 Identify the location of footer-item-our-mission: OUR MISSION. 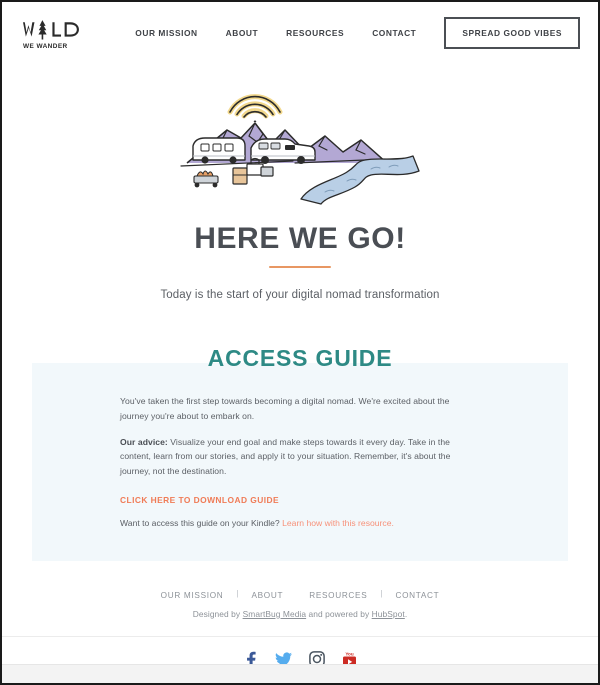
(192, 595).